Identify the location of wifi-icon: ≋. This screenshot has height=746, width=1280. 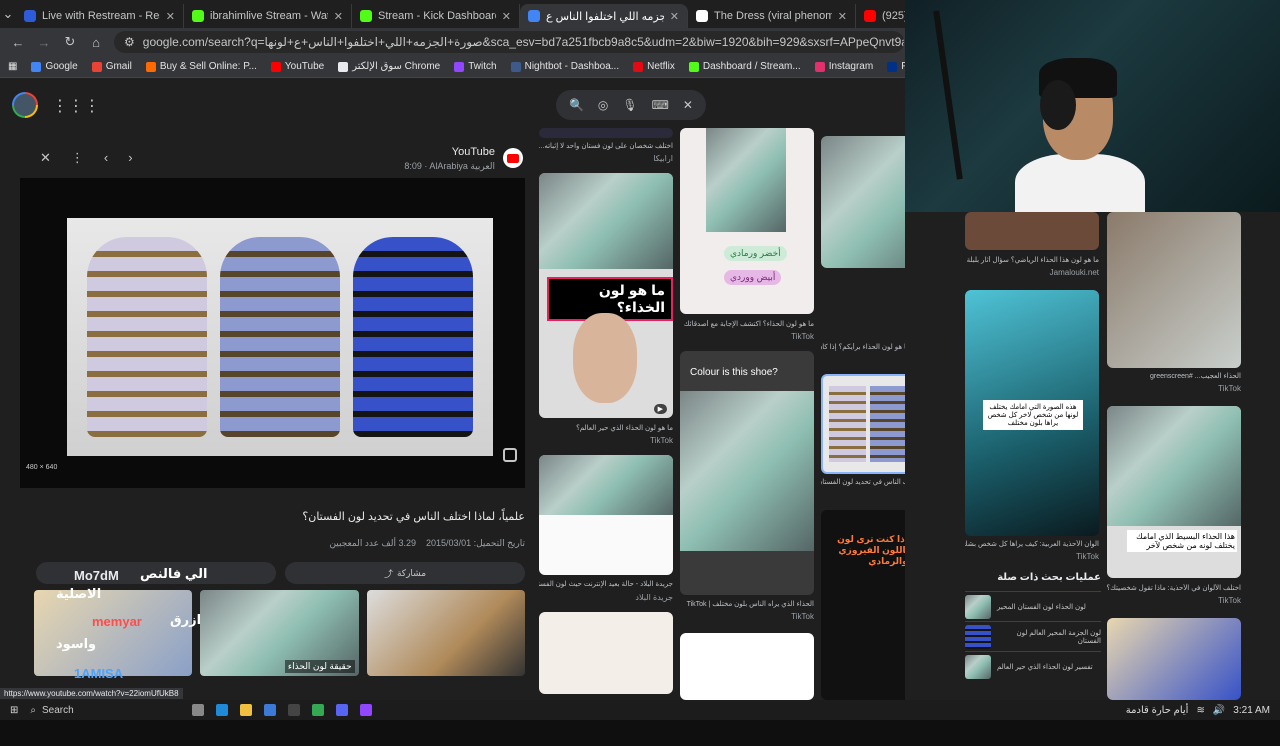
(1200, 710).